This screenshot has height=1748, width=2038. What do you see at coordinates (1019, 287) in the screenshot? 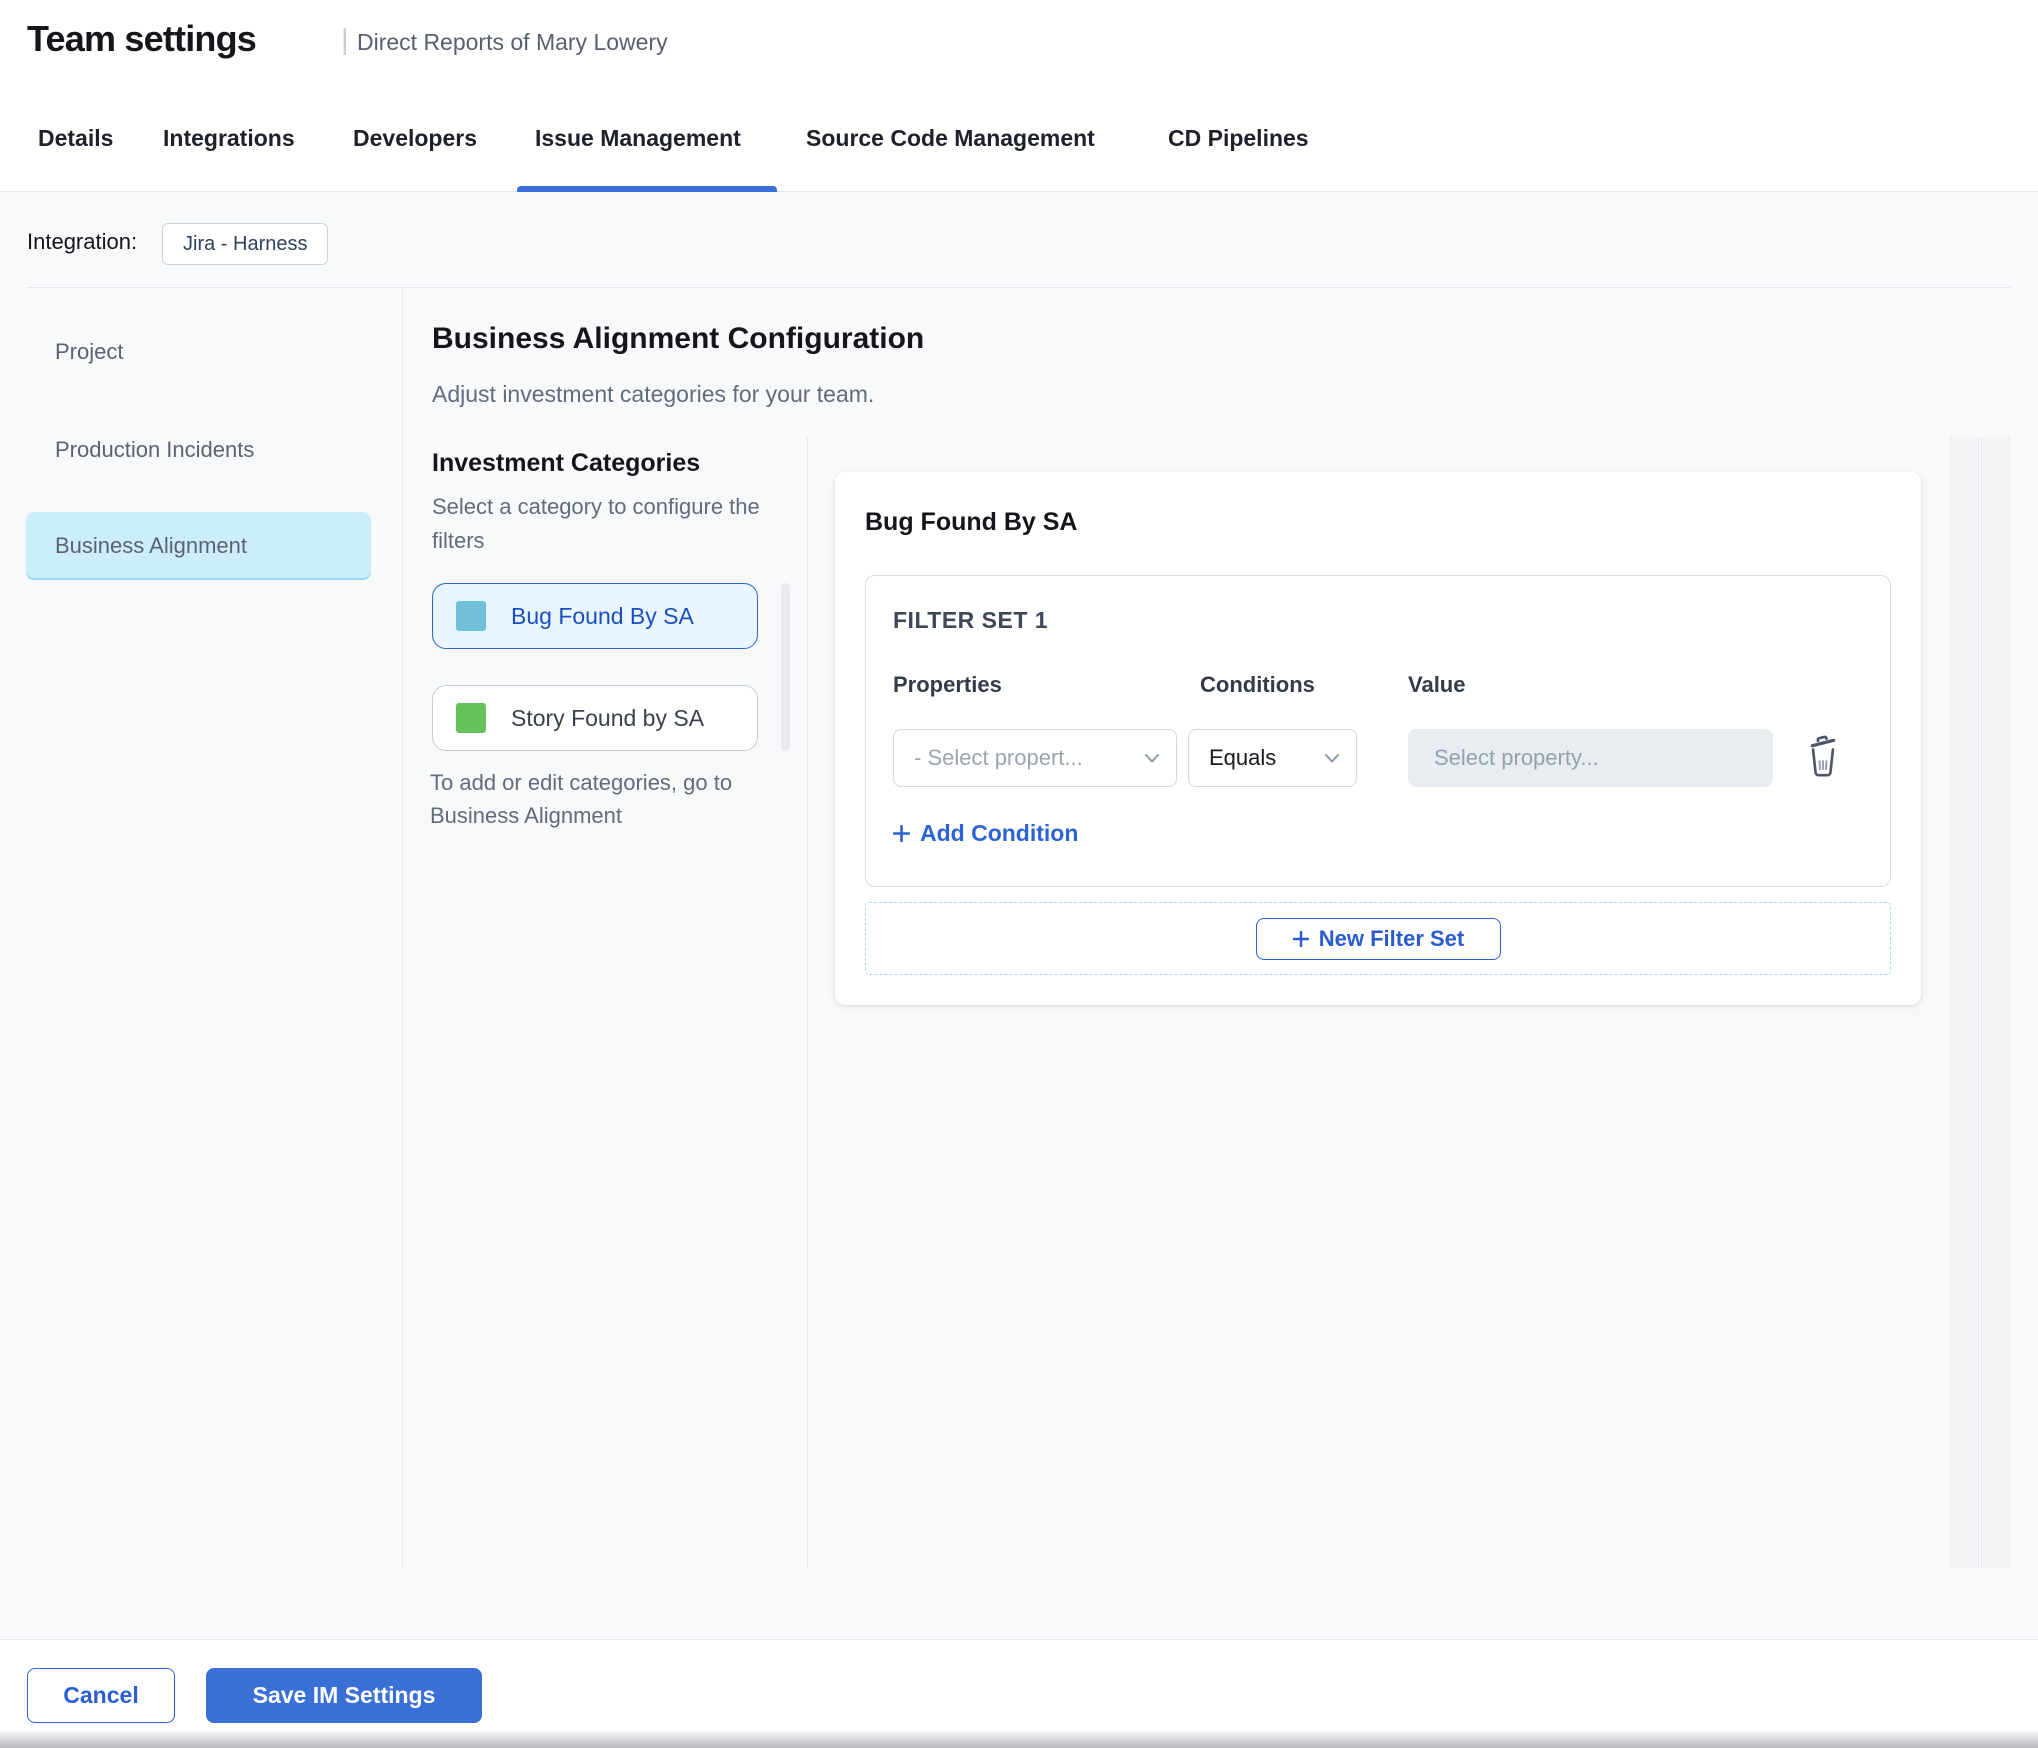
I see `integration-row-divider` at bounding box center [1019, 287].